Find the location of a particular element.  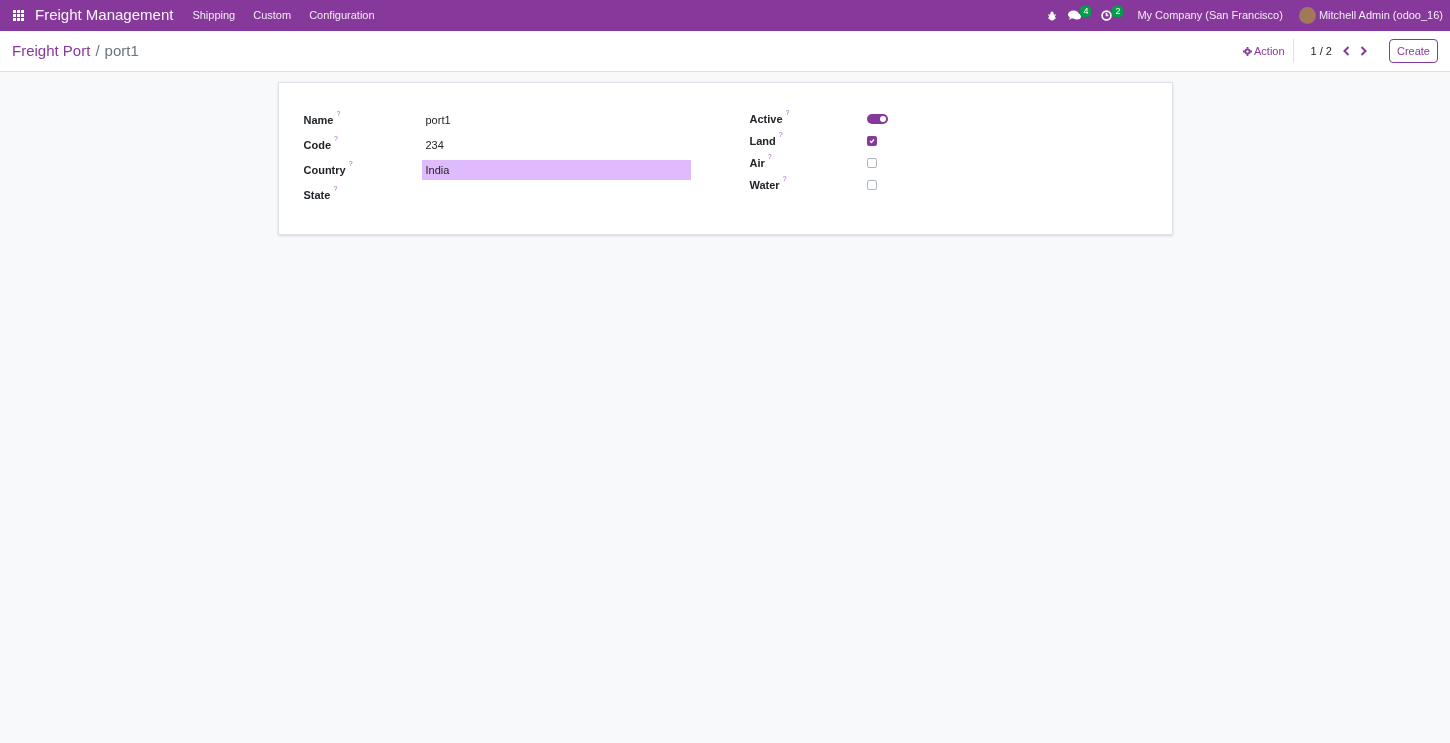

field-label: Name is located at coordinates (318, 120).